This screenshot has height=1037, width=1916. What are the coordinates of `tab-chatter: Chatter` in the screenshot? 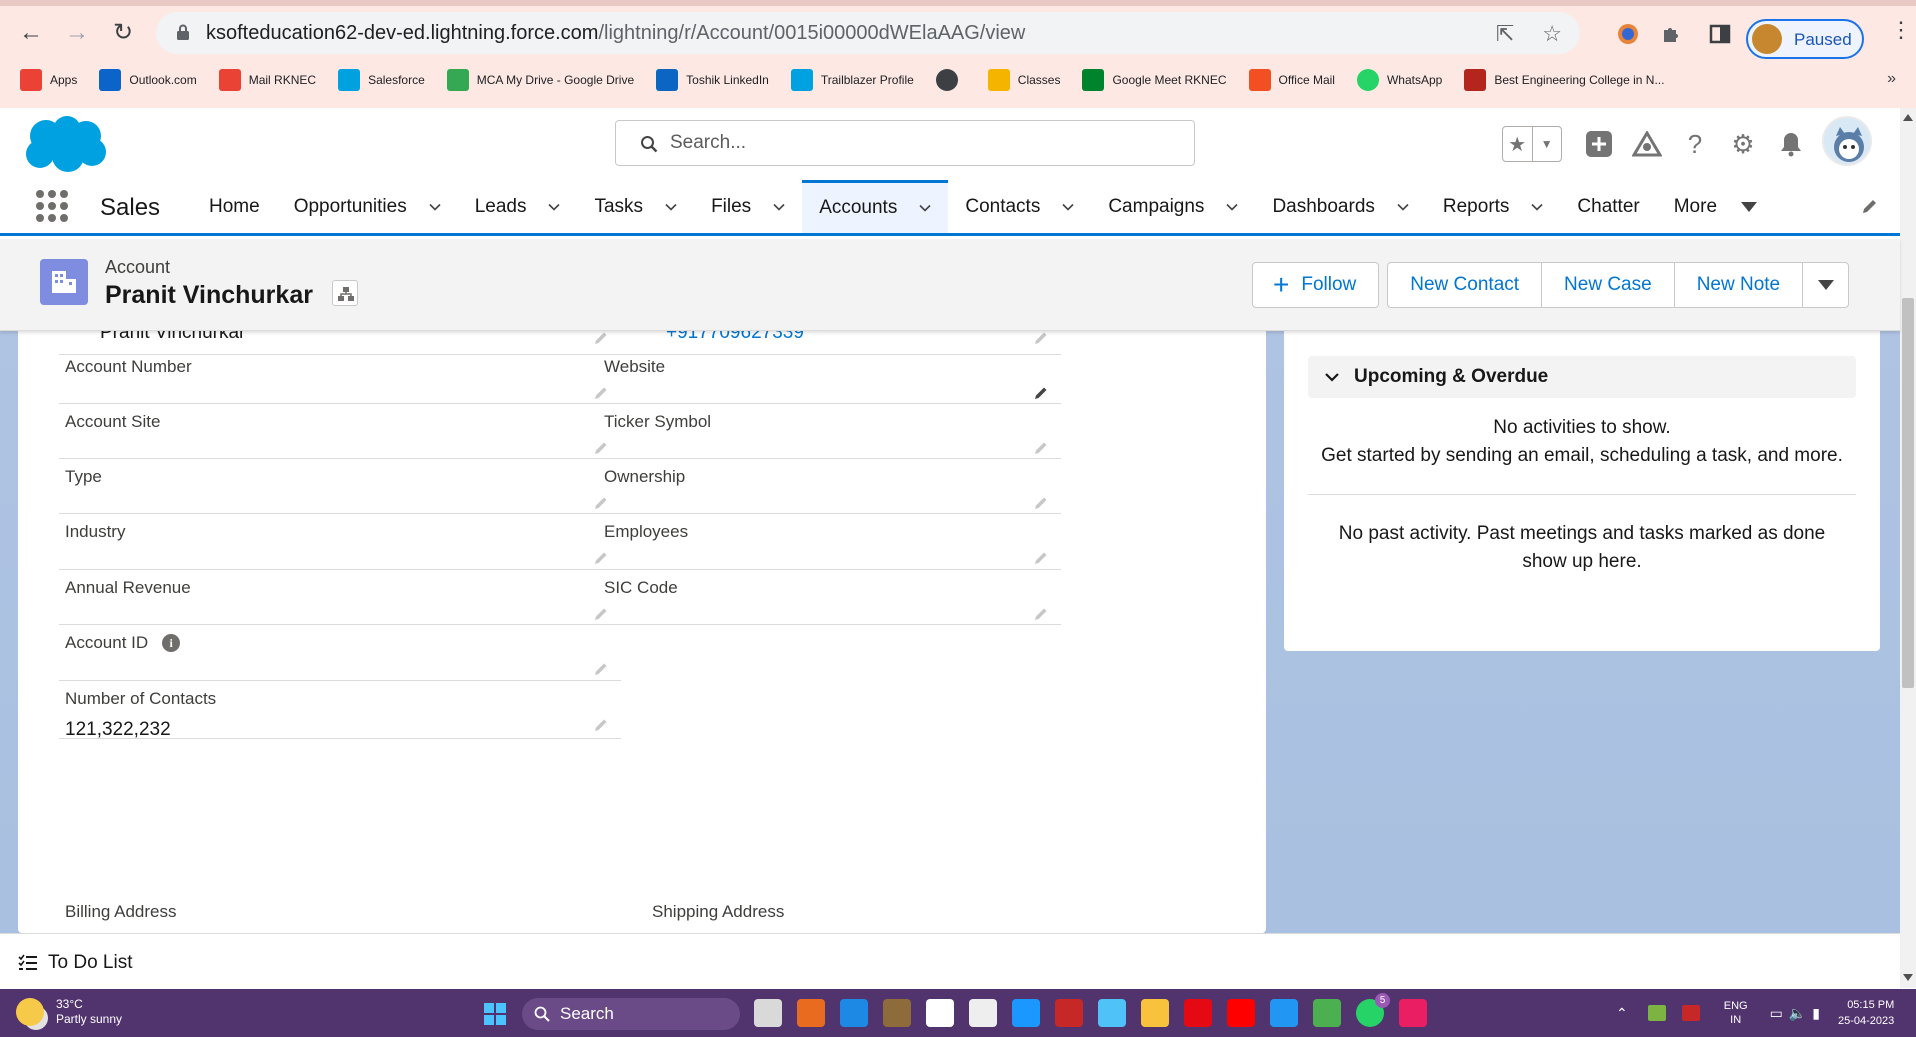 It's located at (1608, 206).